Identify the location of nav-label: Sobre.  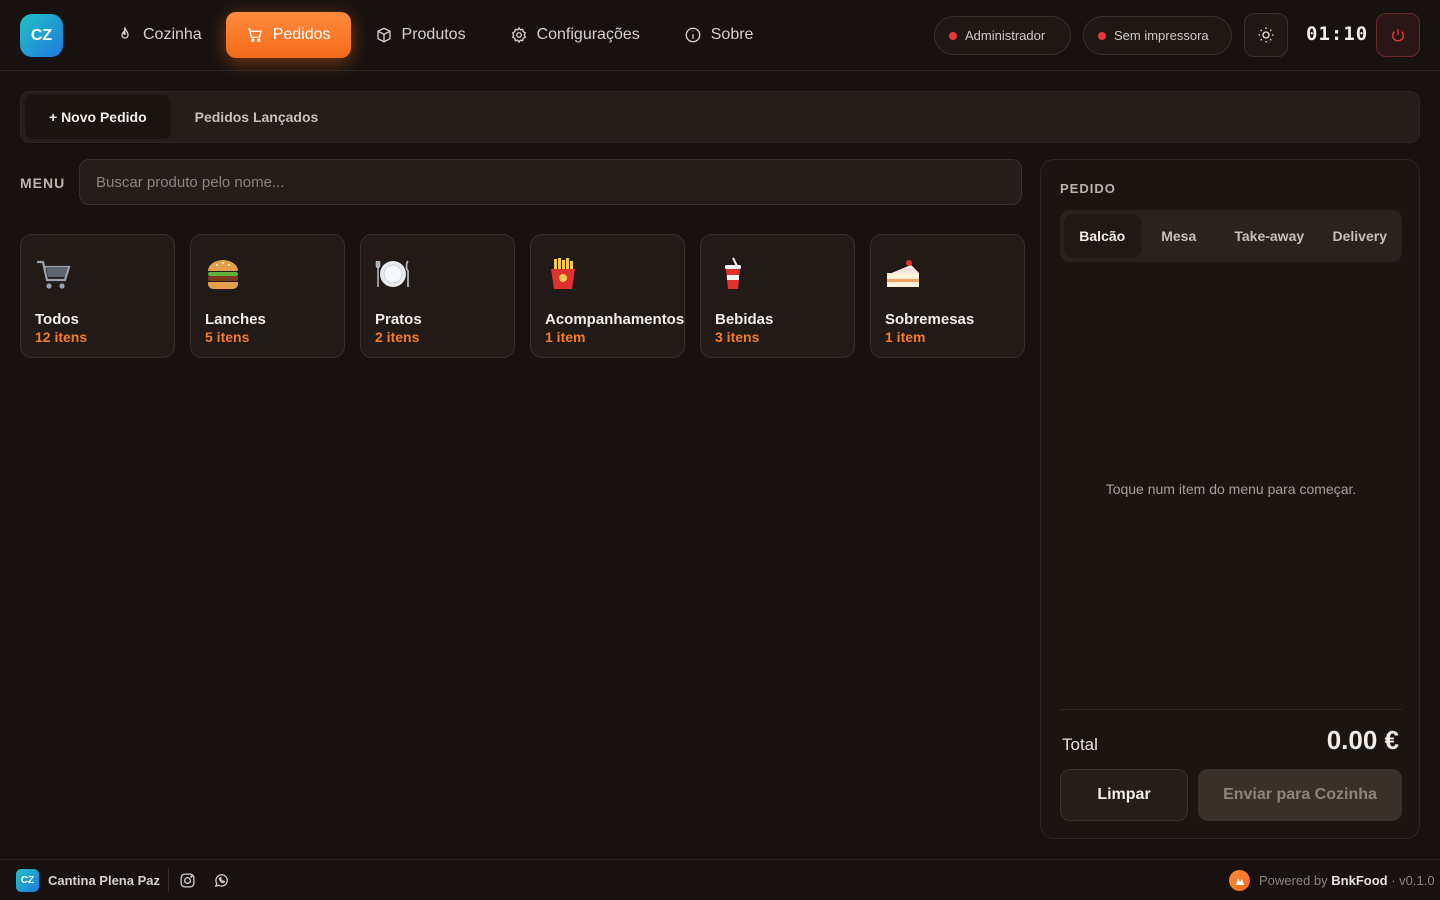
(732, 34).